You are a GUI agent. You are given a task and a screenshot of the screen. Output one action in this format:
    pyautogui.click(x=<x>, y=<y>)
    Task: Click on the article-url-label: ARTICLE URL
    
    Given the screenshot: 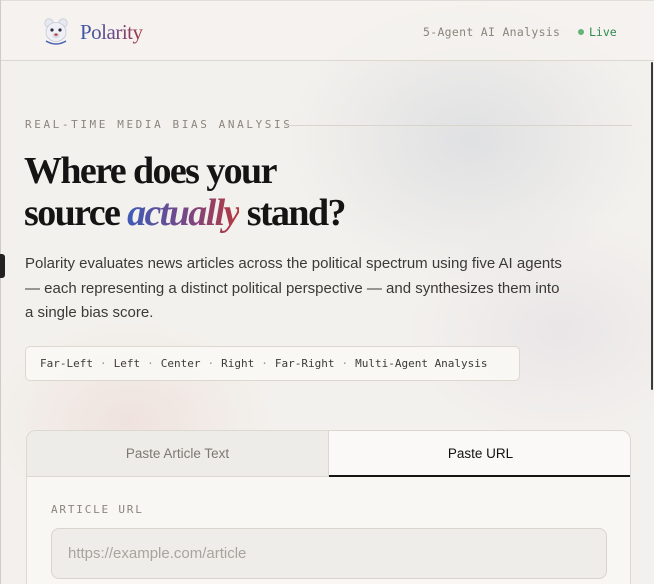 What is the action you would take?
    pyautogui.click(x=97, y=509)
    